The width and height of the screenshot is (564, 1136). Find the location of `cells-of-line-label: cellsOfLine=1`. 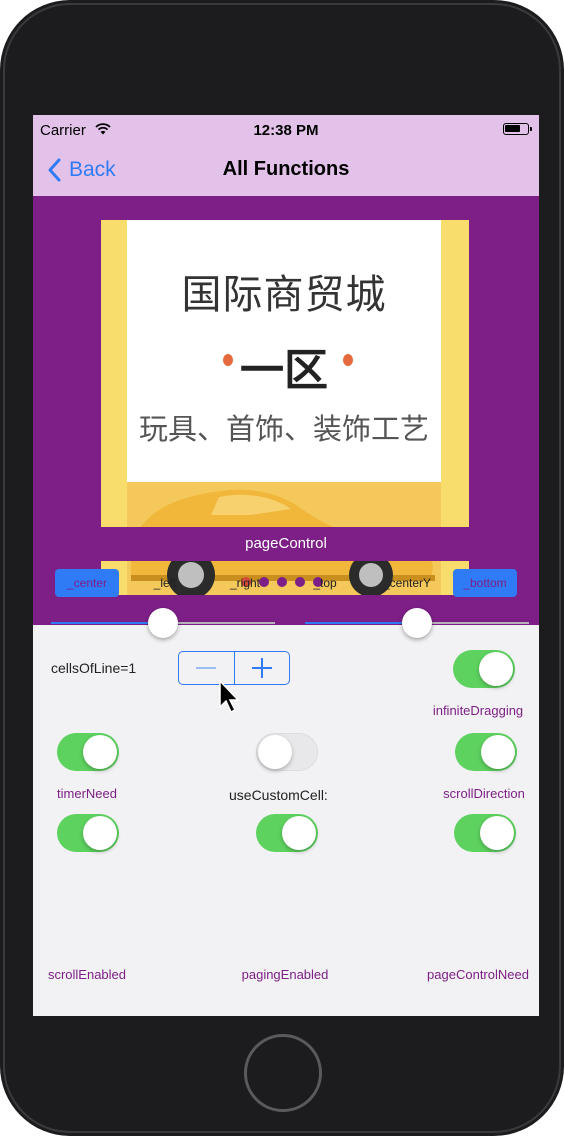

cells-of-line-label: cellsOfLine=1 is located at coordinates (94, 668).